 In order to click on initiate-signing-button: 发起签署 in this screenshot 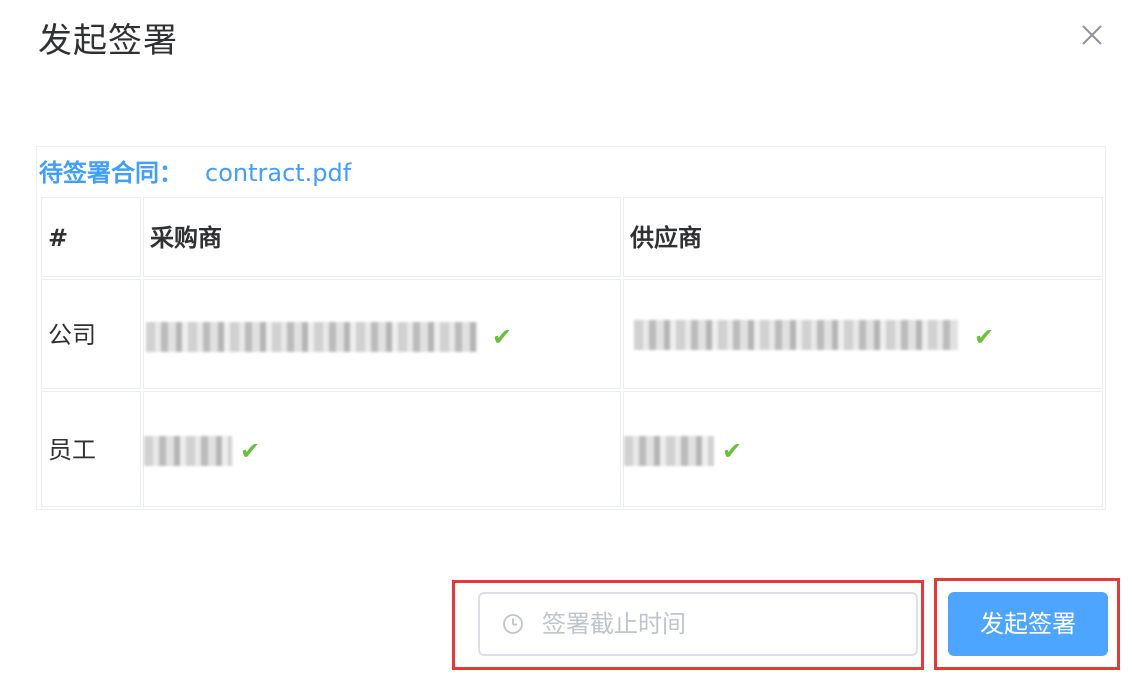, I will do `click(1028, 624)`.